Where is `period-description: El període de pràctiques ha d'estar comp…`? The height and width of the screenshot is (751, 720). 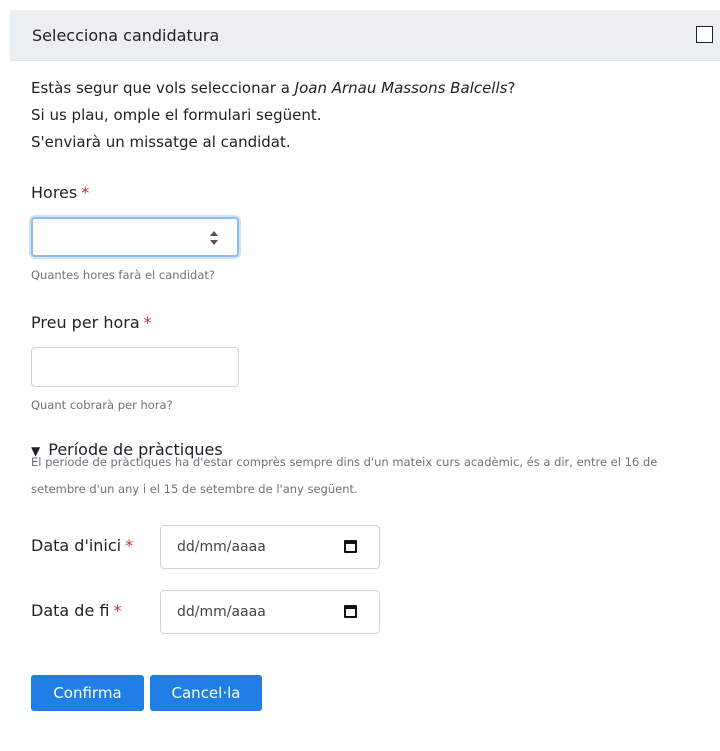 period-description: El període de pràctiques ha d'estar comp… is located at coordinates (344, 475).